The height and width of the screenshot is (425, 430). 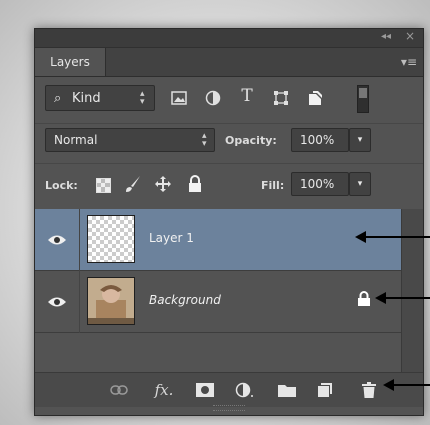 I want to click on fill-value: 100%, so click(x=317, y=184).